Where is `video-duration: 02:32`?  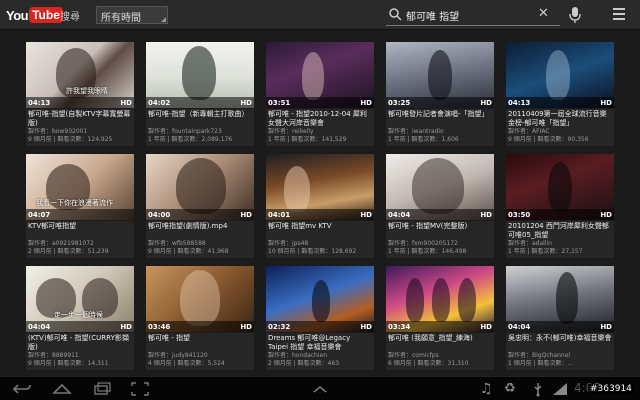
video-duration: 02:32 is located at coordinates (279, 327).